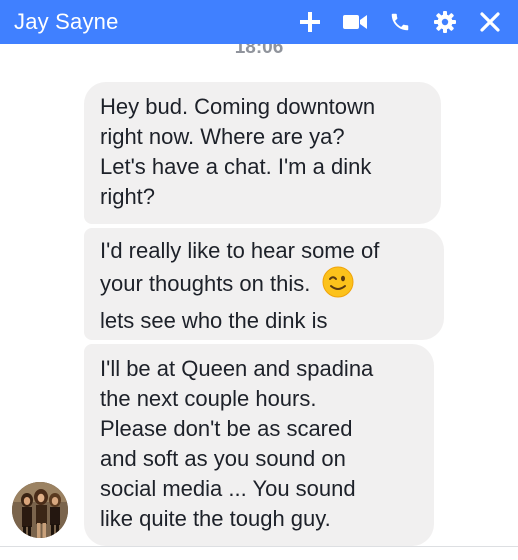 The height and width of the screenshot is (560, 518). What do you see at coordinates (205, 283) in the screenshot?
I see `message-line-text: your thoughts on this.` at bounding box center [205, 283].